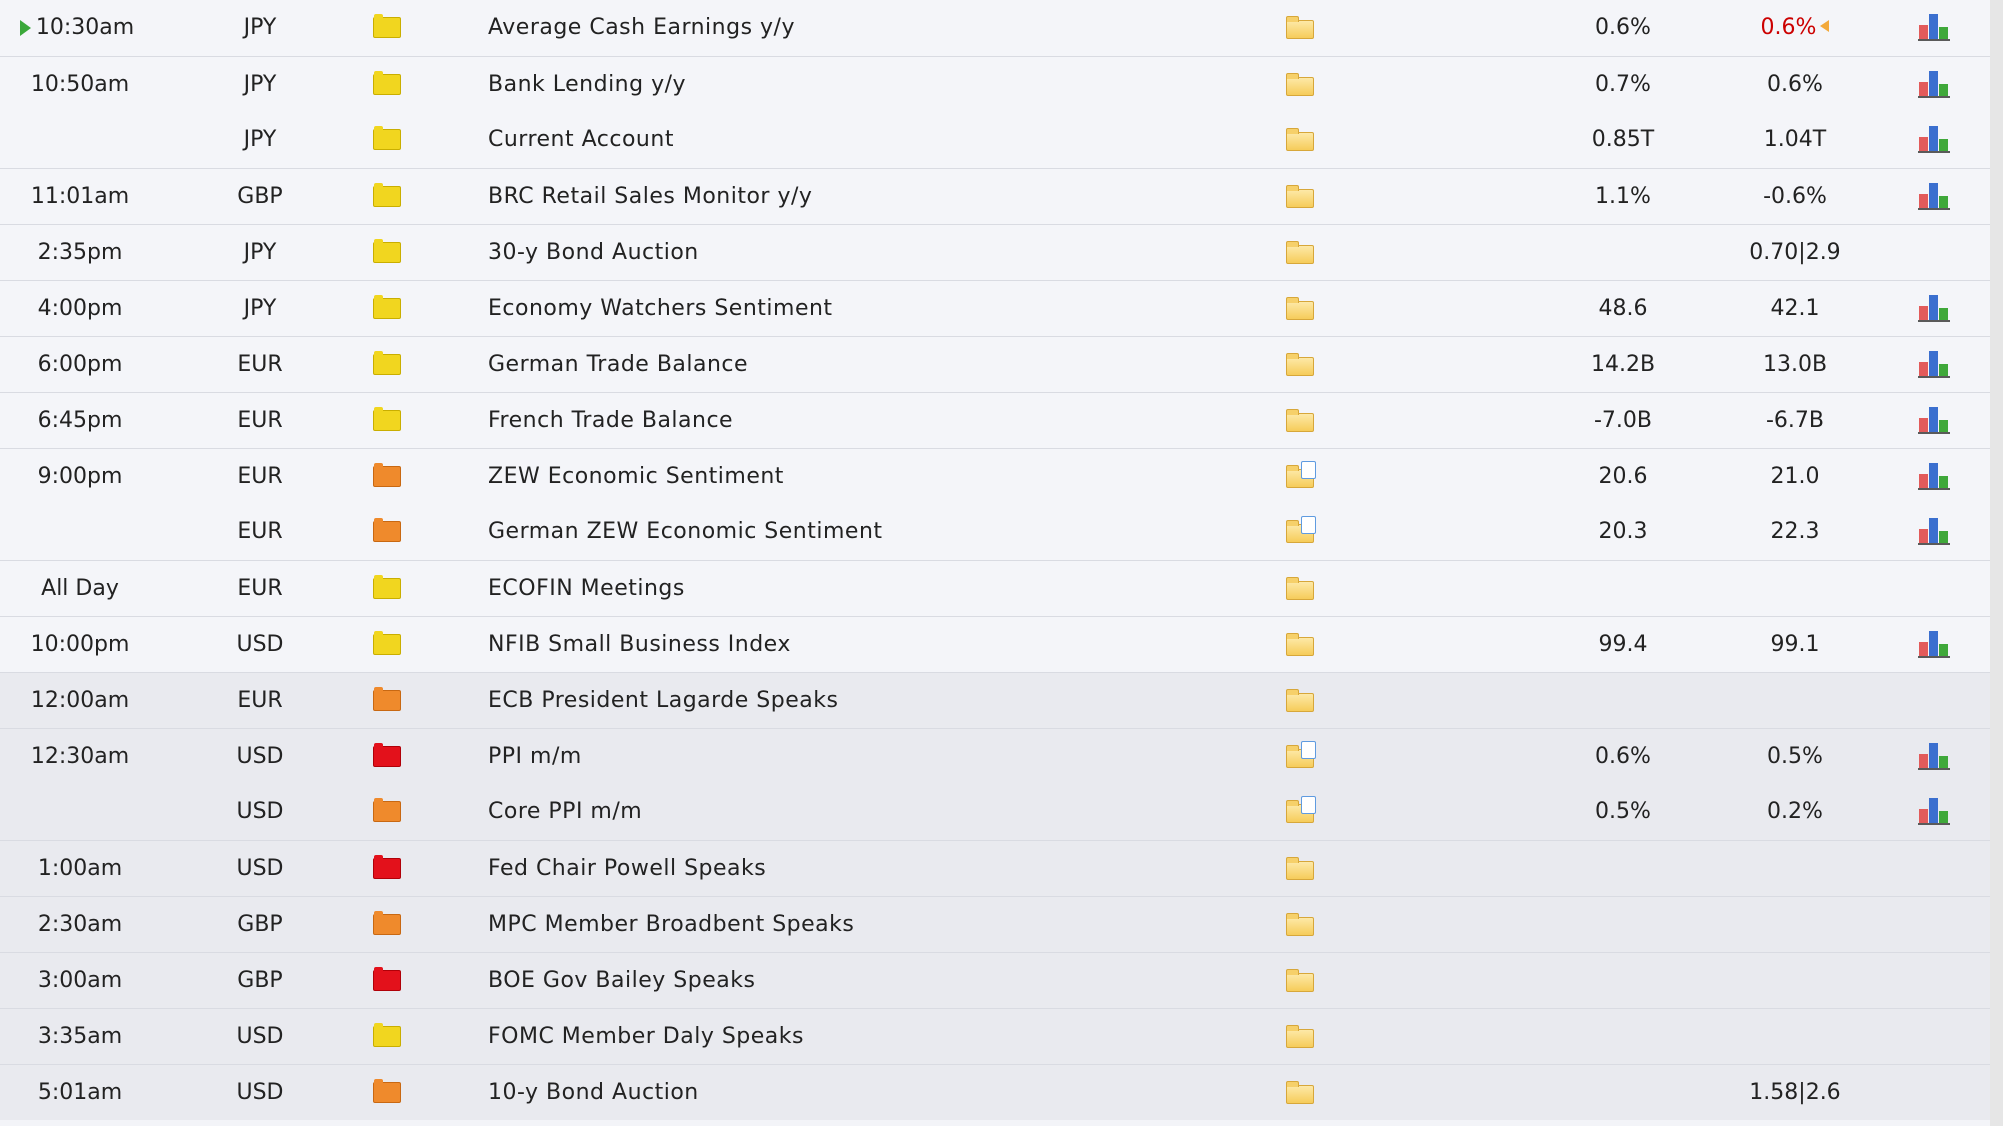 This screenshot has width=2003, height=1126. Describe the element at coordinates (80, 980) in the screenshot. I see `event-time: 3:00am` at that location.